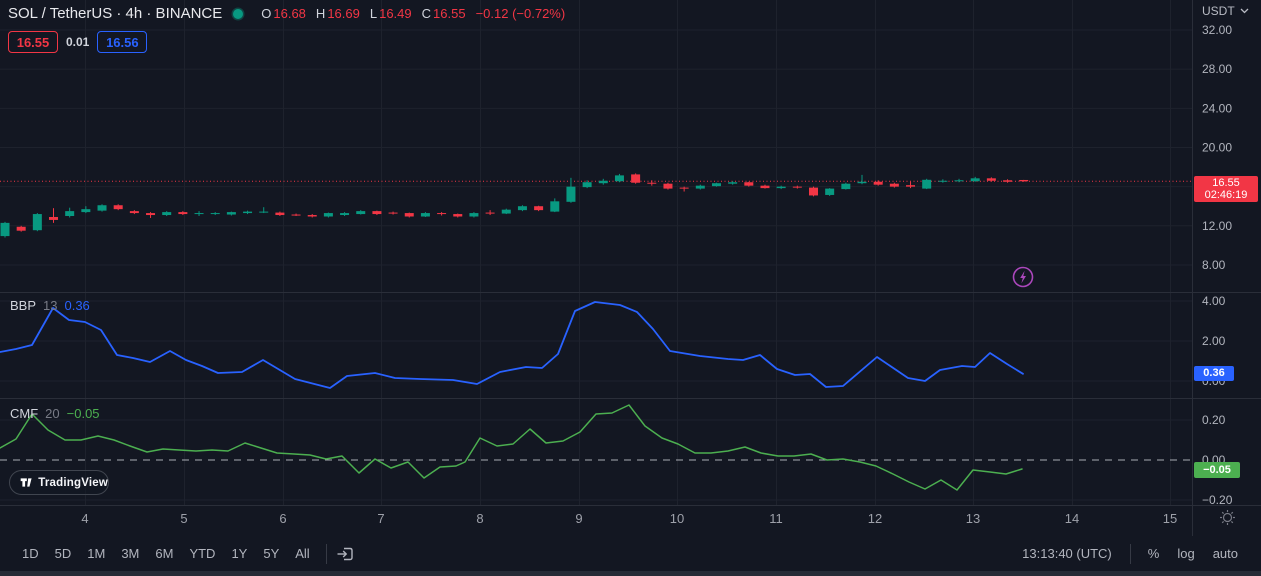 The width and height of the screenshot is (1261, 576). What do you see at coordinates (183, 518) in the screenshot?
I see `date-tick-label: 5` at bounding box center [183, 518].